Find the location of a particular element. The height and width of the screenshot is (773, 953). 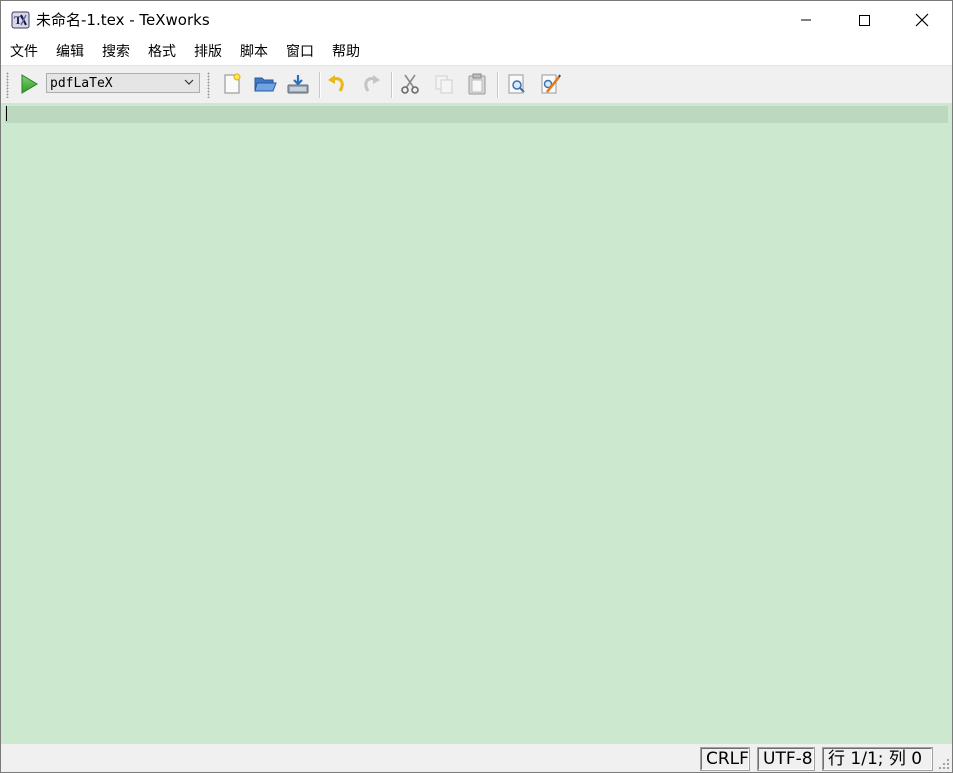

minimize-icon is located at coordinates (806, 20).